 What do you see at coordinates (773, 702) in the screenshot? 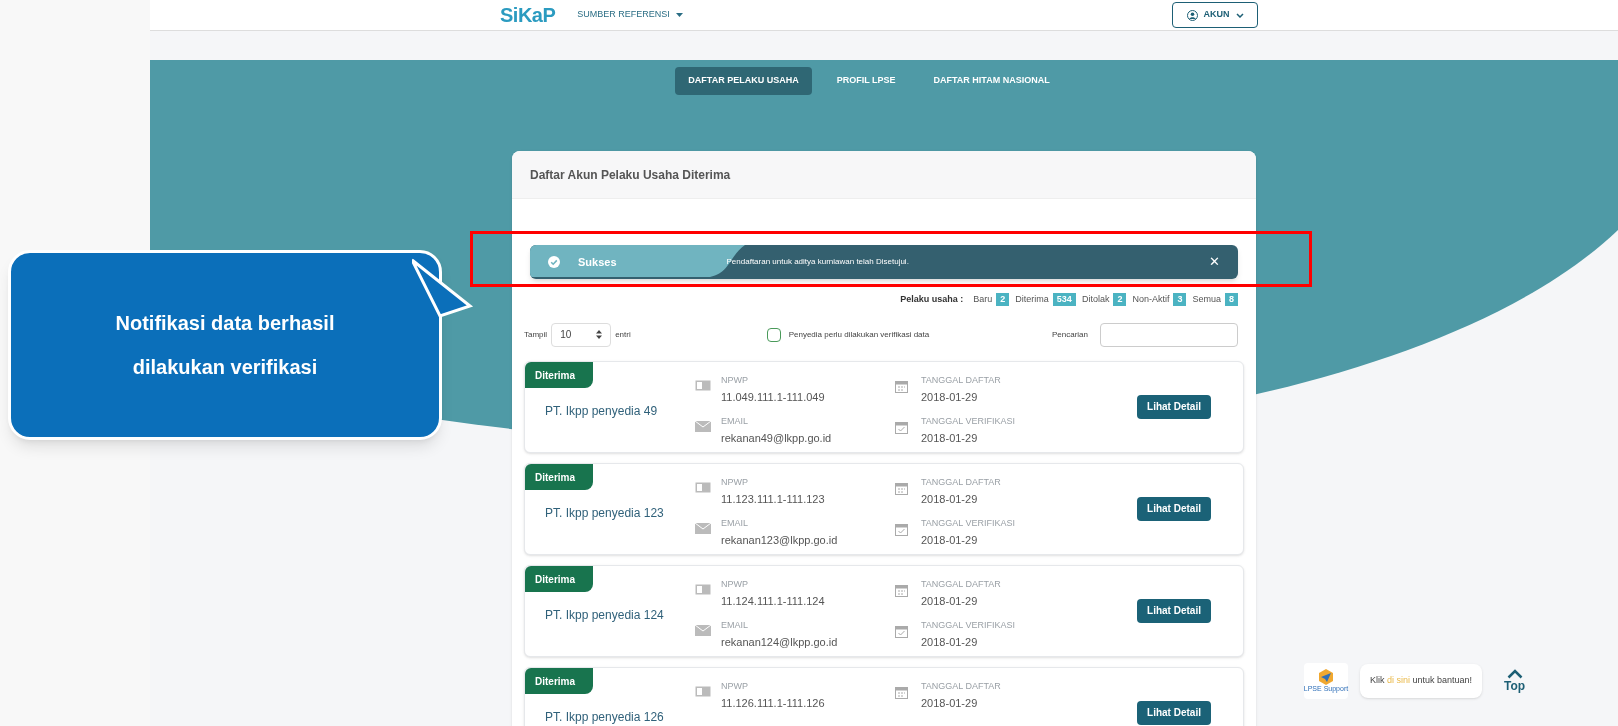
I see `field-value: 11.126.111.1-111.126` at bounding box center [773, 702].